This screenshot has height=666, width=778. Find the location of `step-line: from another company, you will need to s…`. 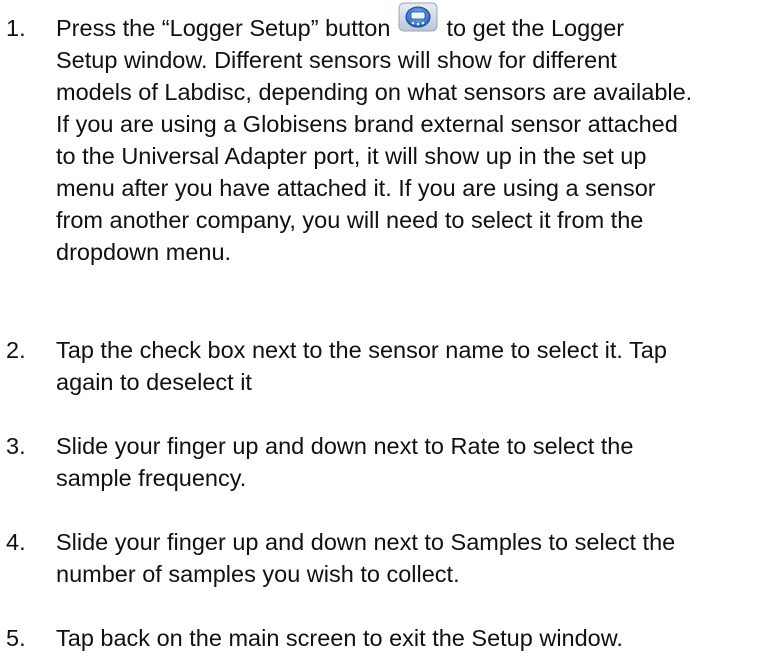

step-line: from another company, you will need to s… is located at coordinates (350, 220).